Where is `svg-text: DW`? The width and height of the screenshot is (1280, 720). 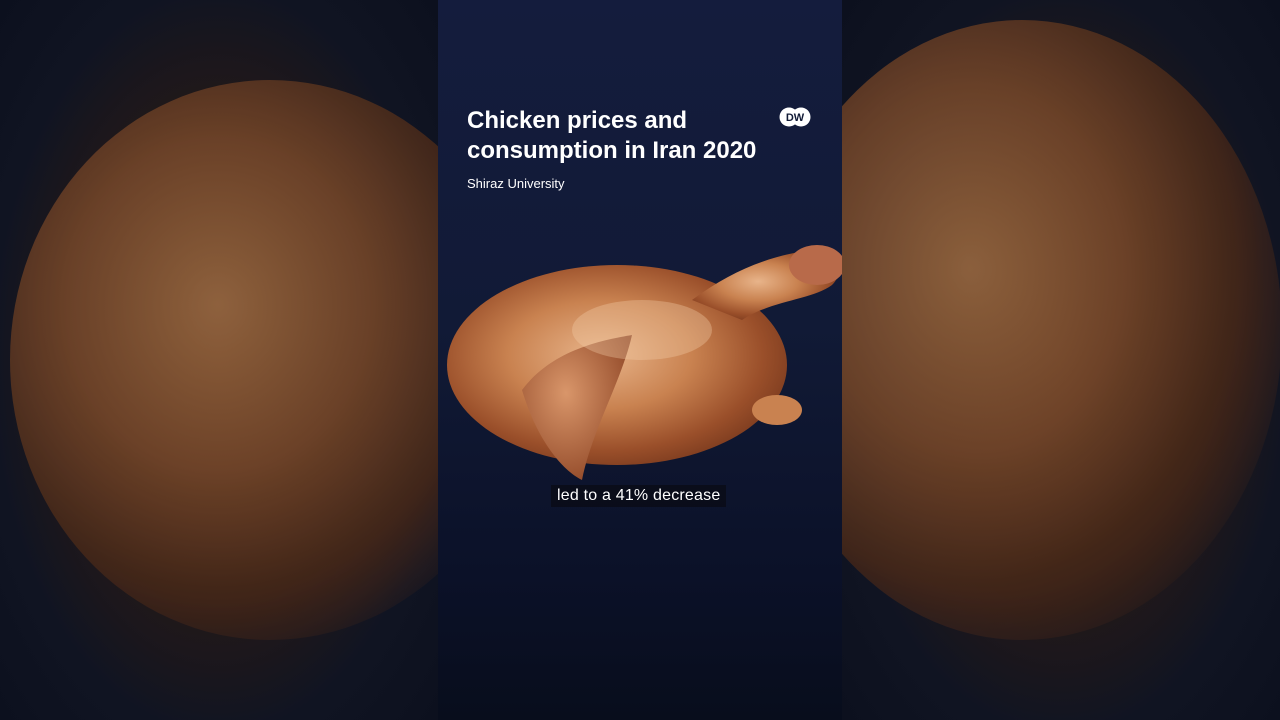
svg-text: DW is located at coordinates (795, 118).